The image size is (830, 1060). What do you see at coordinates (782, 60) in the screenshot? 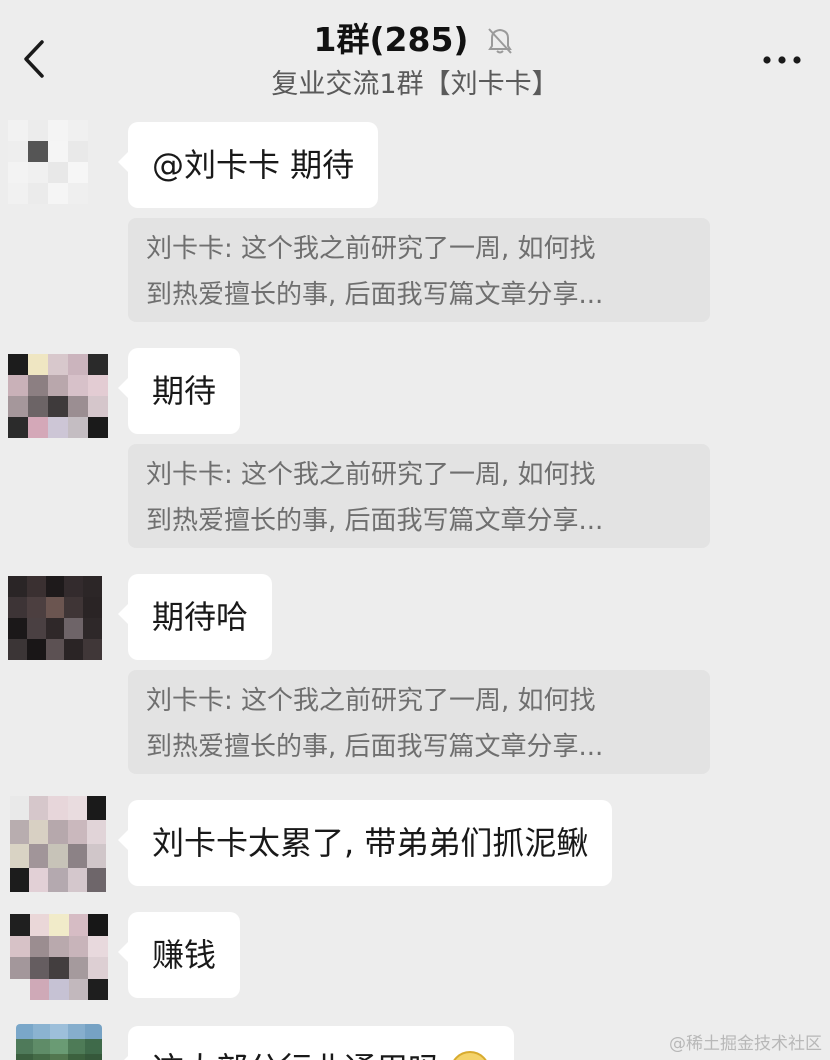
I see `more-horizontal-icon` at bounding box center [782, 60].